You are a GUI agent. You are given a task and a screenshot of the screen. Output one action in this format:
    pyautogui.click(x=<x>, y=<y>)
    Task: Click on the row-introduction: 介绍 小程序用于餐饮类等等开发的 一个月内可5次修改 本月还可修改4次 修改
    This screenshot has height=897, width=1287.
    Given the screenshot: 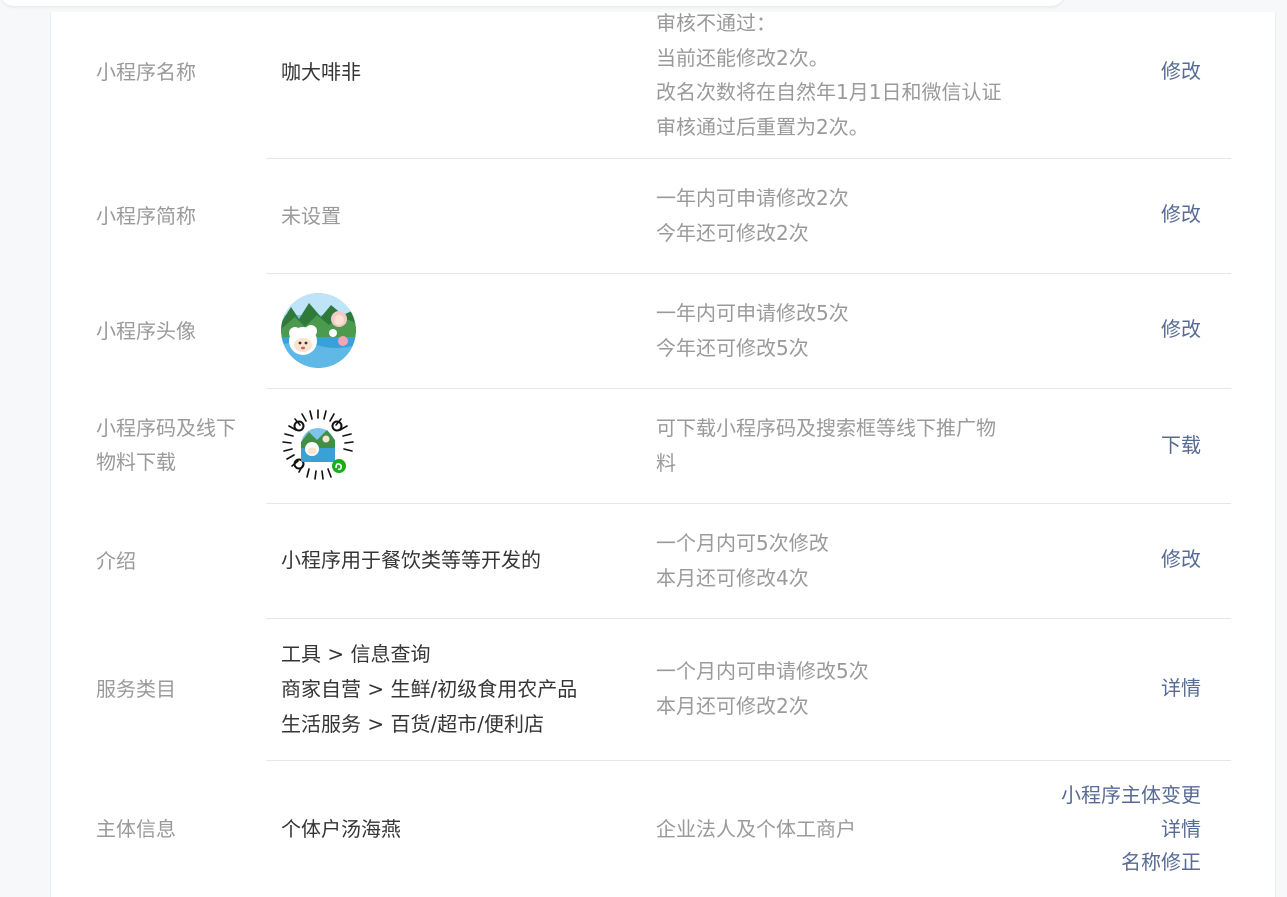 What is the action you would take?
    pyautogui.click(x=664, y=561)
    